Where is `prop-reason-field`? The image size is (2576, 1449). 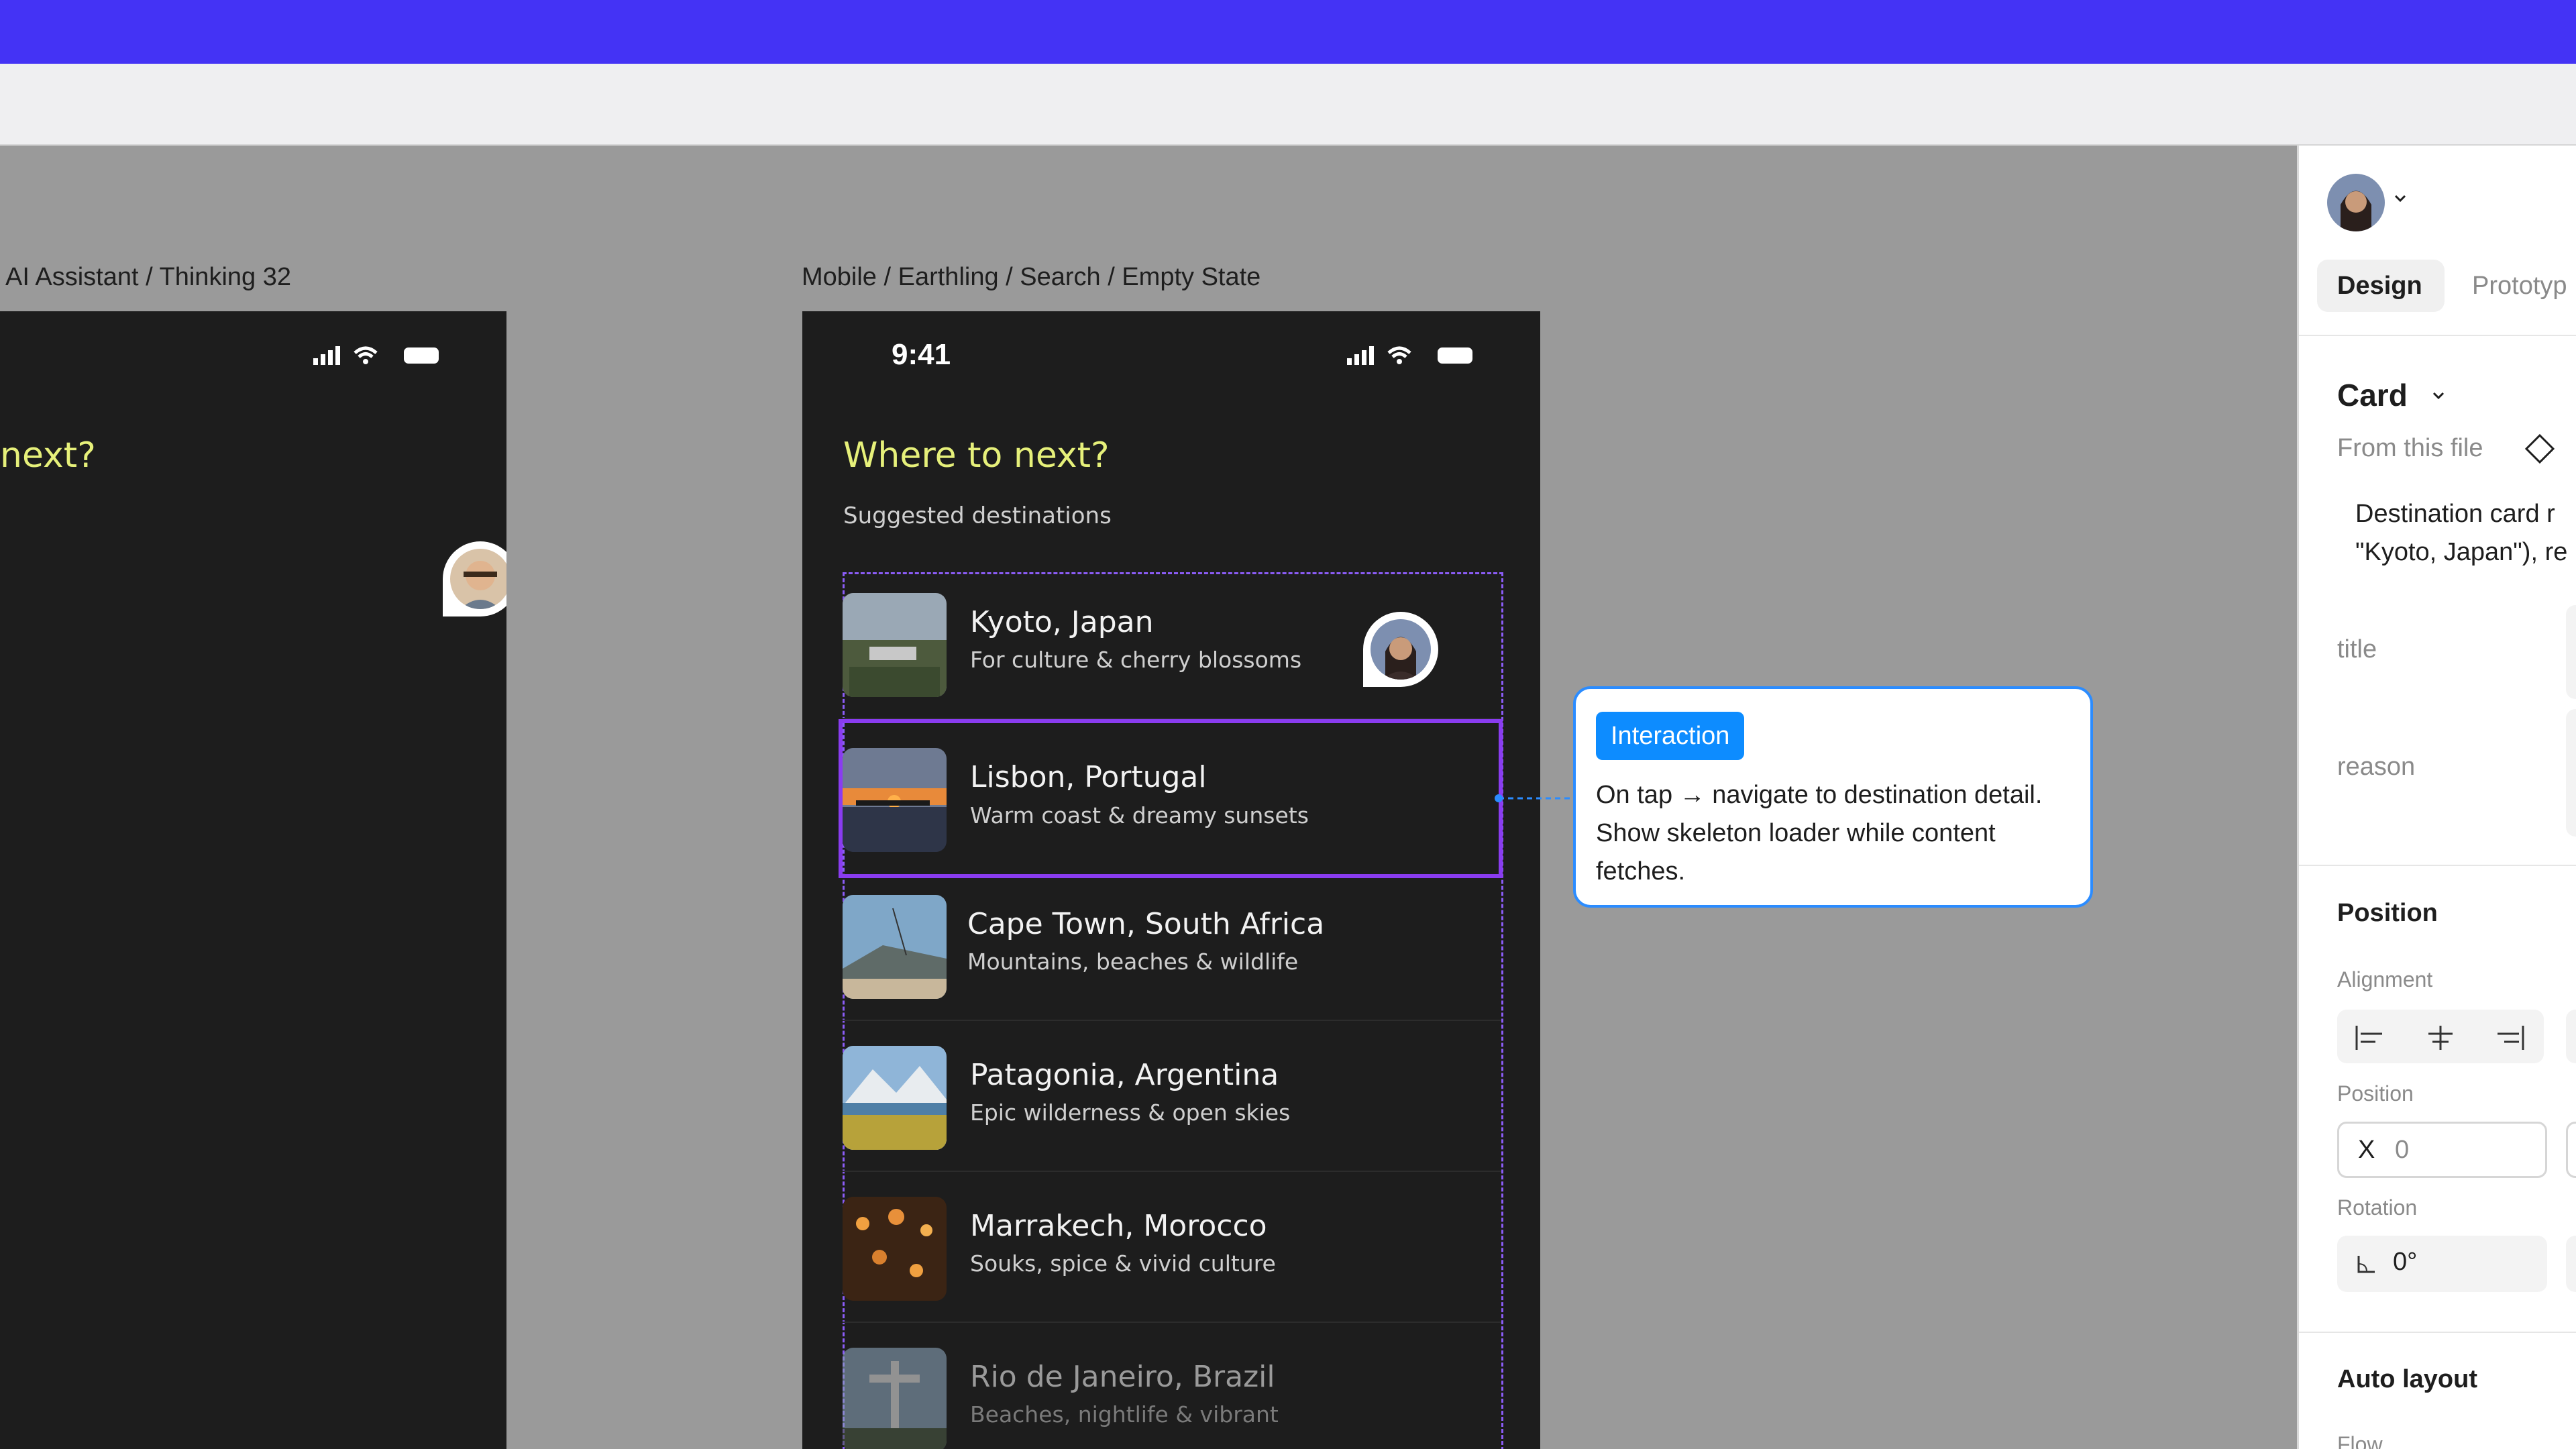 prop-reason-field is located at coordinates (2571, 773).